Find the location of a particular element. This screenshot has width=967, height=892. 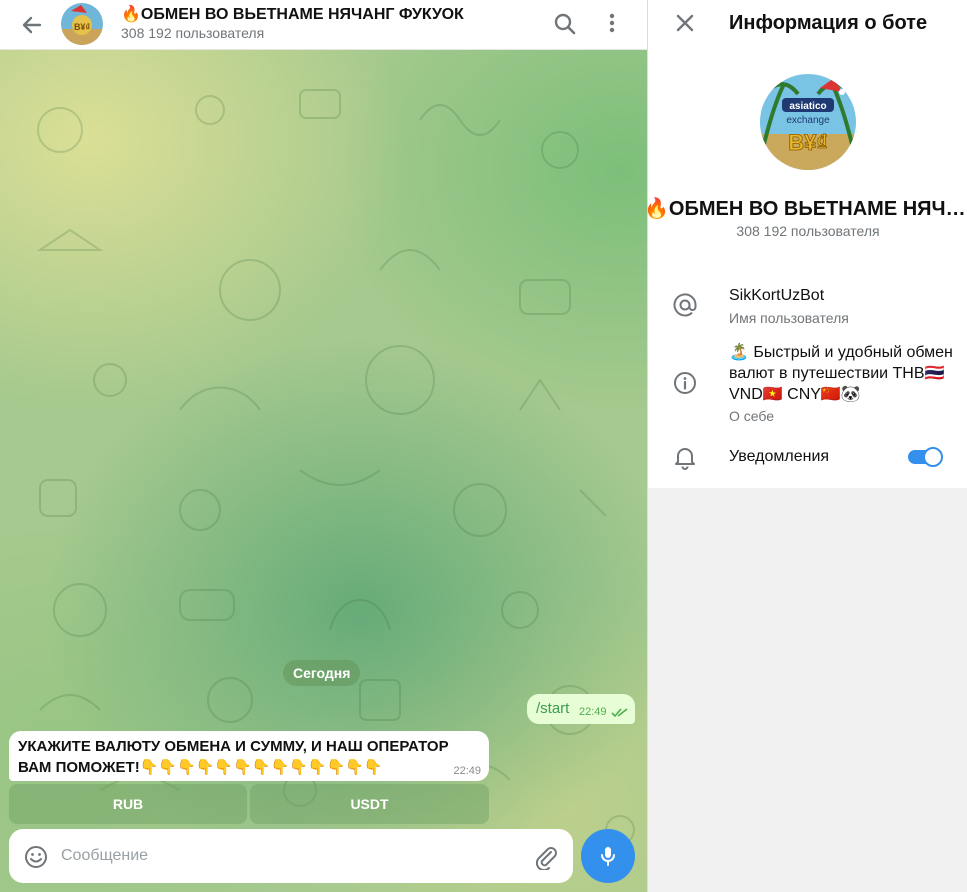

bio-label: О себе is located at coordinates (752, 416).